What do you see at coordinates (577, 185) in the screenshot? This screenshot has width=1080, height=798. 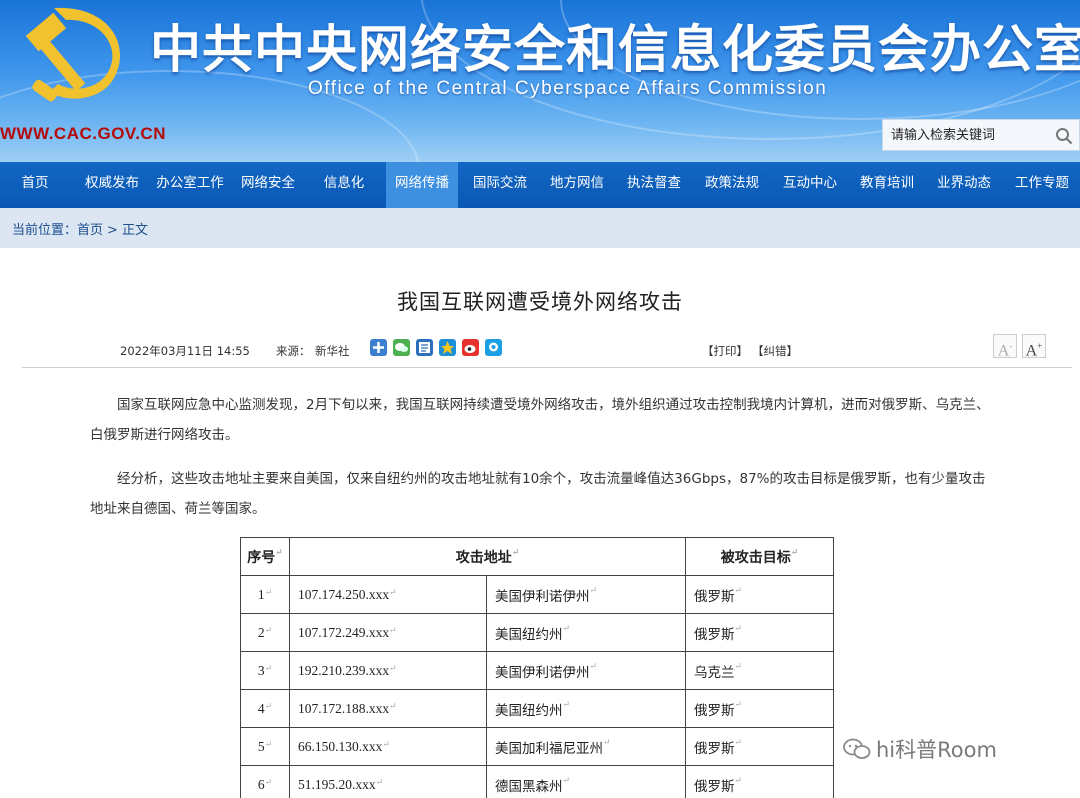 I see `nav-item-local: 地方网信` at bounding box center [577, 185].